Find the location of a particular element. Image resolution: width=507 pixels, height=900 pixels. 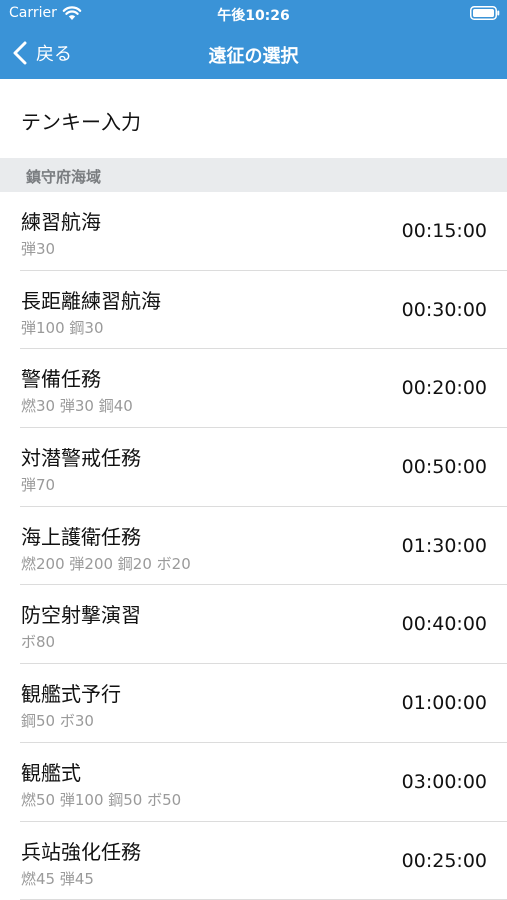

mission-name: 対潜警戒任務 is located at coordinates (81, 458).